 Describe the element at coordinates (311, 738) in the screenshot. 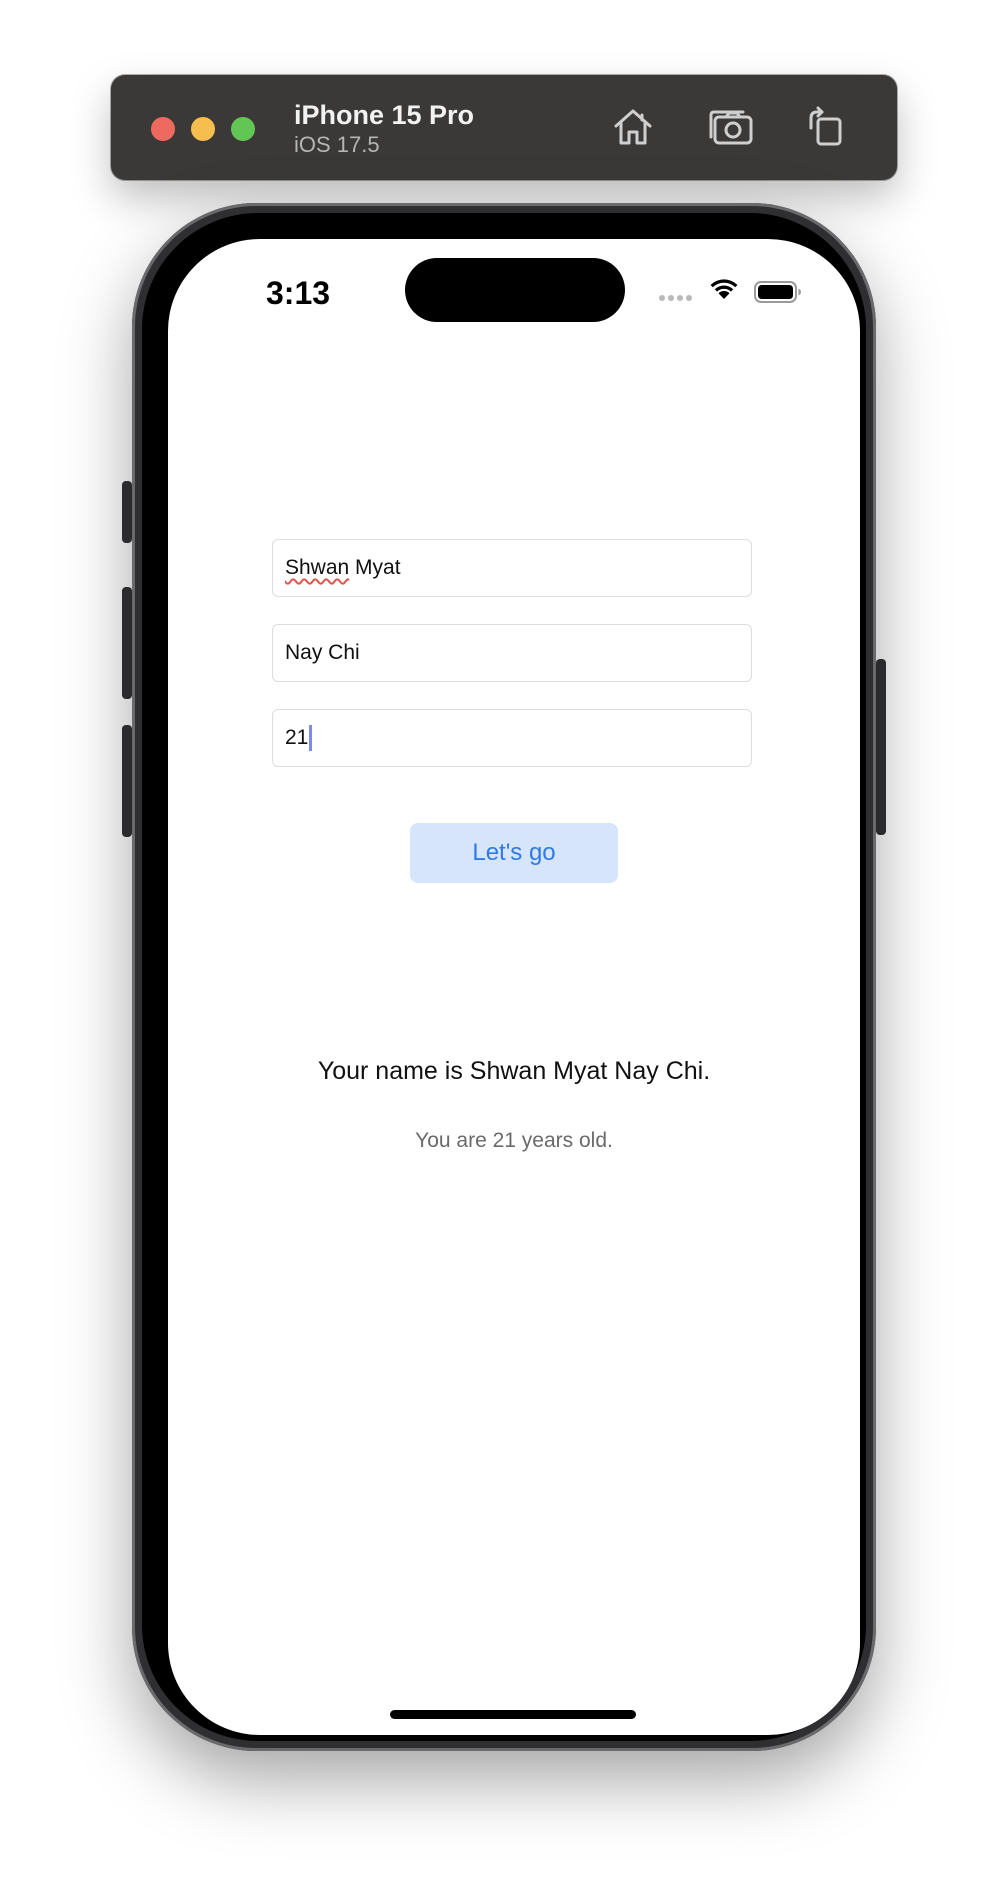

I see `text-cursor` at that location.